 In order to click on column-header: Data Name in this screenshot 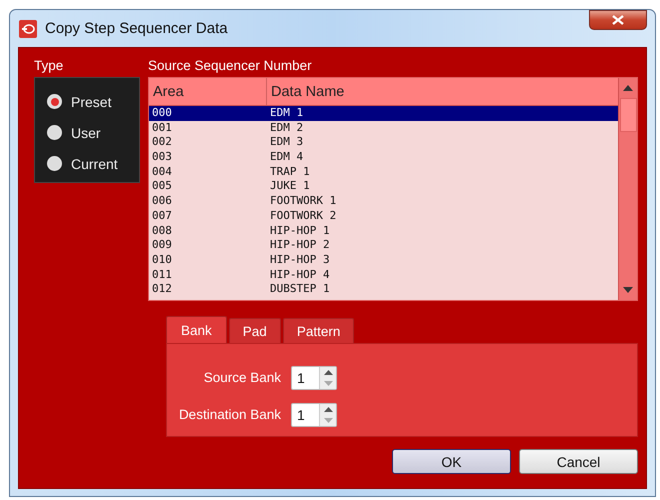, I will do `click(305, 91)`.